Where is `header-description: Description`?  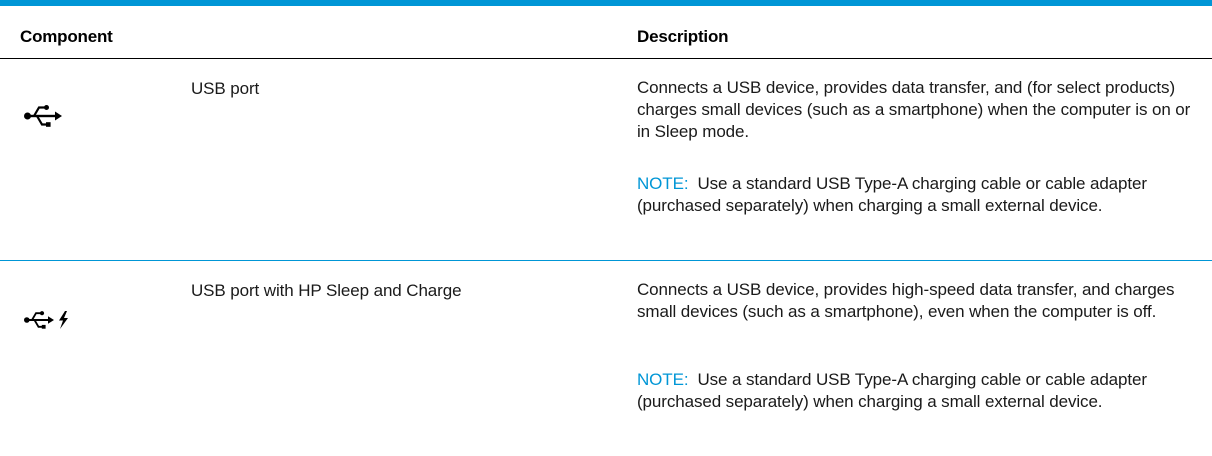
header-description: Description is located at coordinates (683, 36).